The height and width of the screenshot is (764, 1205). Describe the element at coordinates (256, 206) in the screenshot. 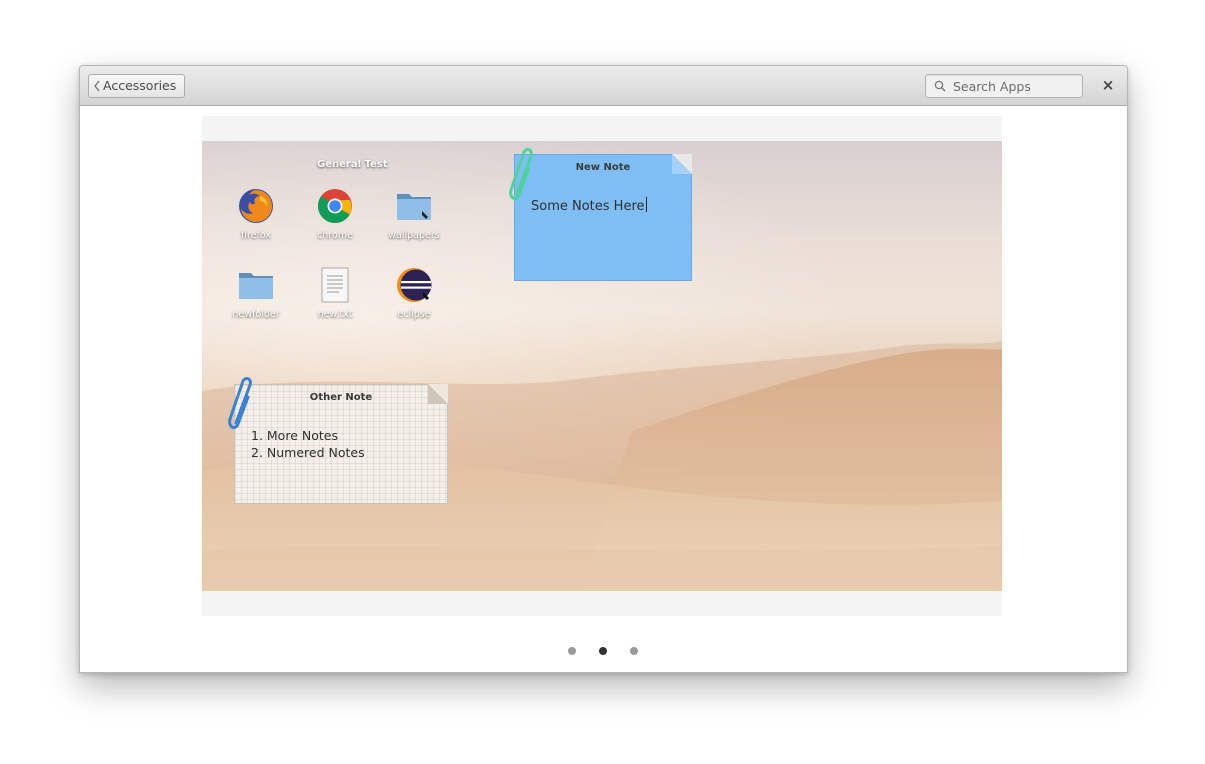

I see `firefox-icon` at that location.